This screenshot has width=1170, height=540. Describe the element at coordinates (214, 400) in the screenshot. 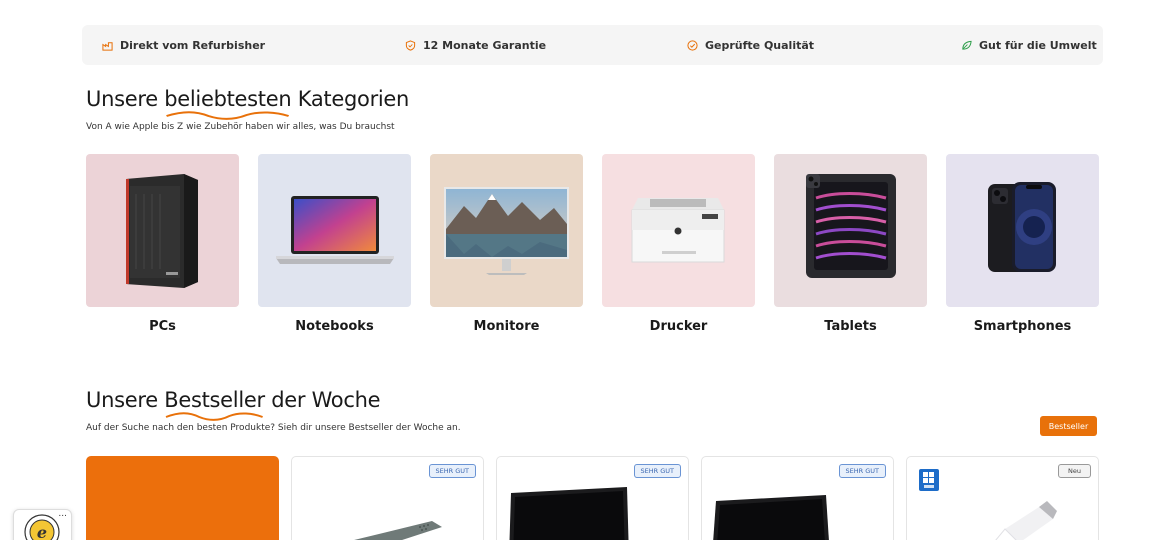

I see `title-highlight-text: Bestseller` at that location.